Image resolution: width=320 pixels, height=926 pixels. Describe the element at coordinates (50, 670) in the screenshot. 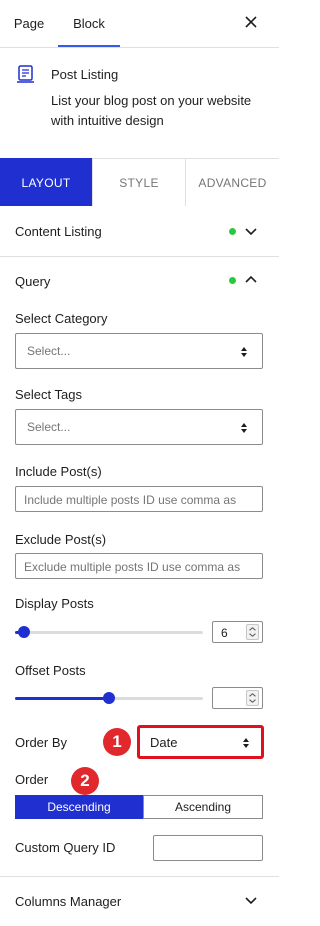

I see `offset-posts-label: Offset Posts` at that location.